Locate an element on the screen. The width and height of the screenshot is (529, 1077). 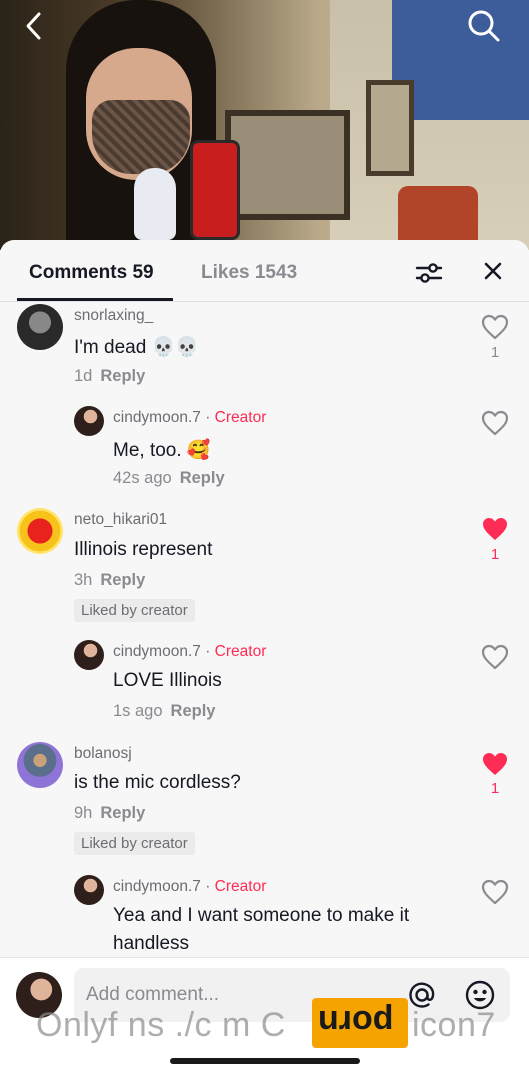
comment-text: I'm dead 💀💀 is located at coordinates (136, 347).